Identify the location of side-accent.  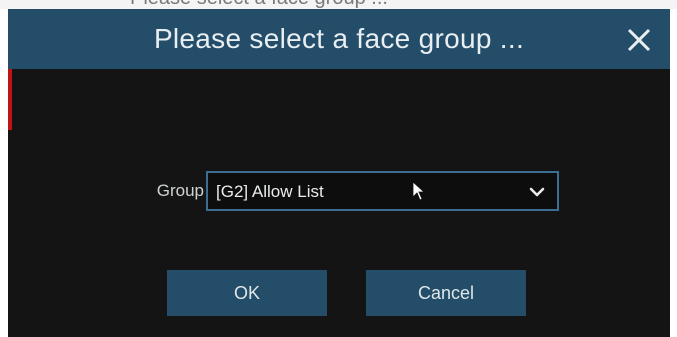
(10, 97).